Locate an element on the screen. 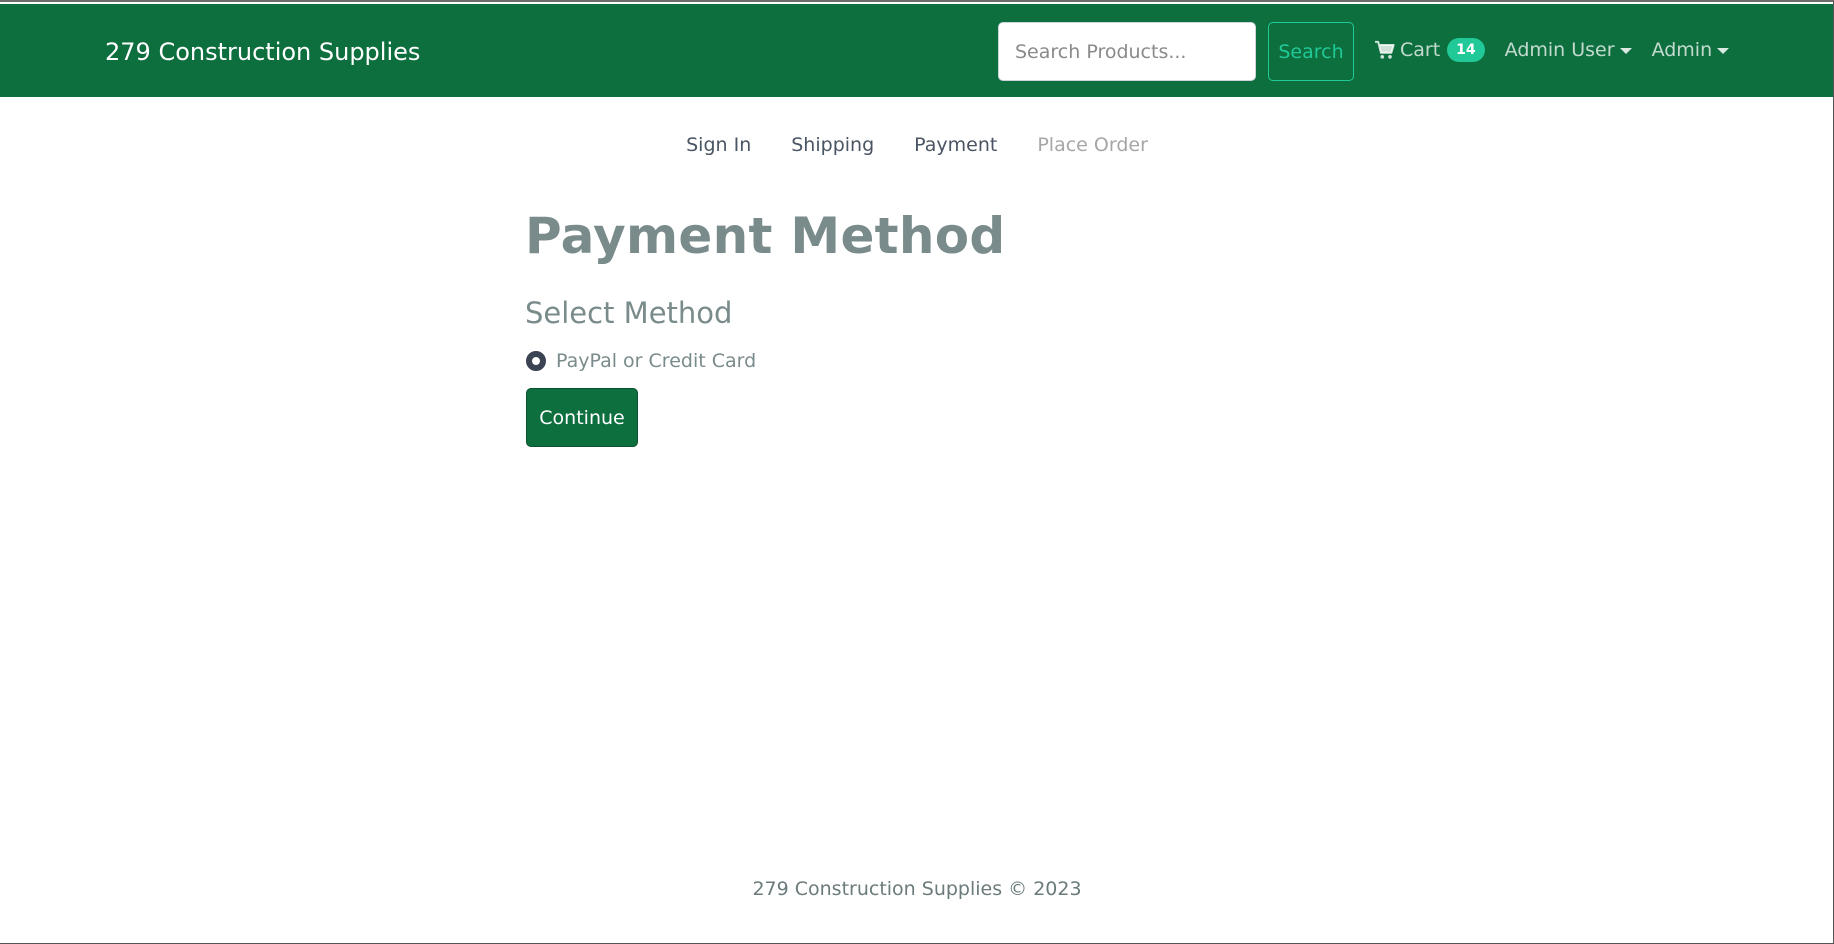 This screenshot has height=944, width=1834. nav-links: Cart 14 Admin User Admin is located at coordinates (1552, 50).